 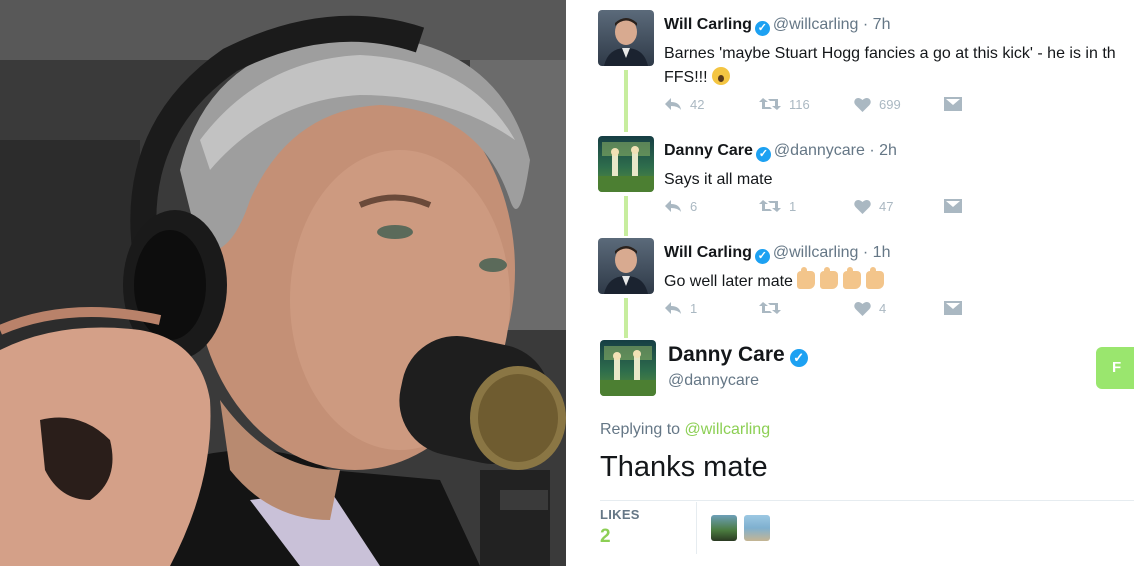 I want to click on reply-button: 6, so click(x=680, y=206).